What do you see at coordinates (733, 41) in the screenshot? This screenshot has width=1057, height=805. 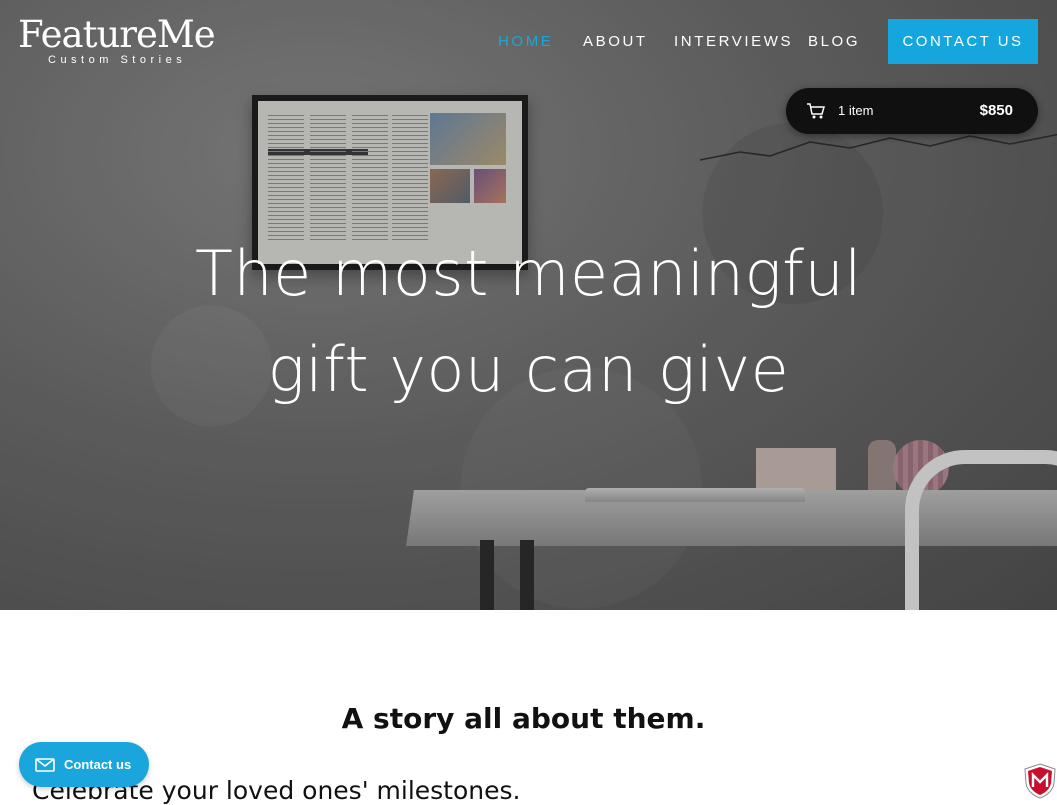 I see `nav-interviews: INTERVIEWS` at bounding box center [733, 41].